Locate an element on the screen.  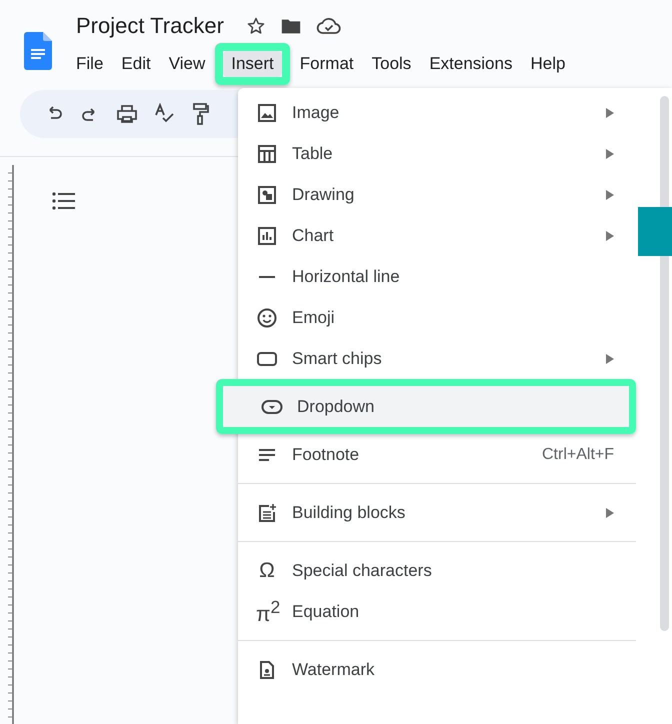
spellcheck-icon is located at coordinates (165, 114).